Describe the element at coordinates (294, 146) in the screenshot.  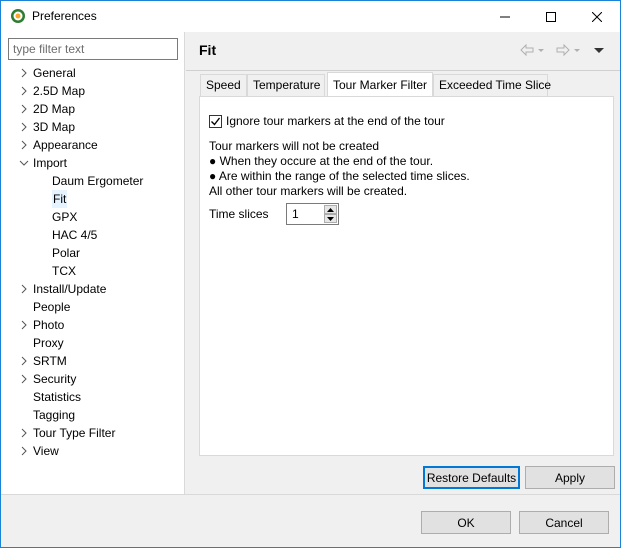
I see `description-line: Tour markers will not be created` at that location.